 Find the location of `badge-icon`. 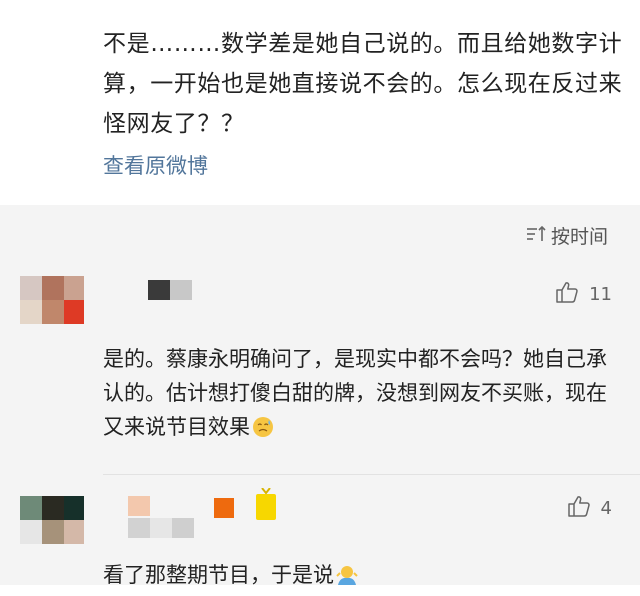

badge-icon is located at coordinates (224, 508).